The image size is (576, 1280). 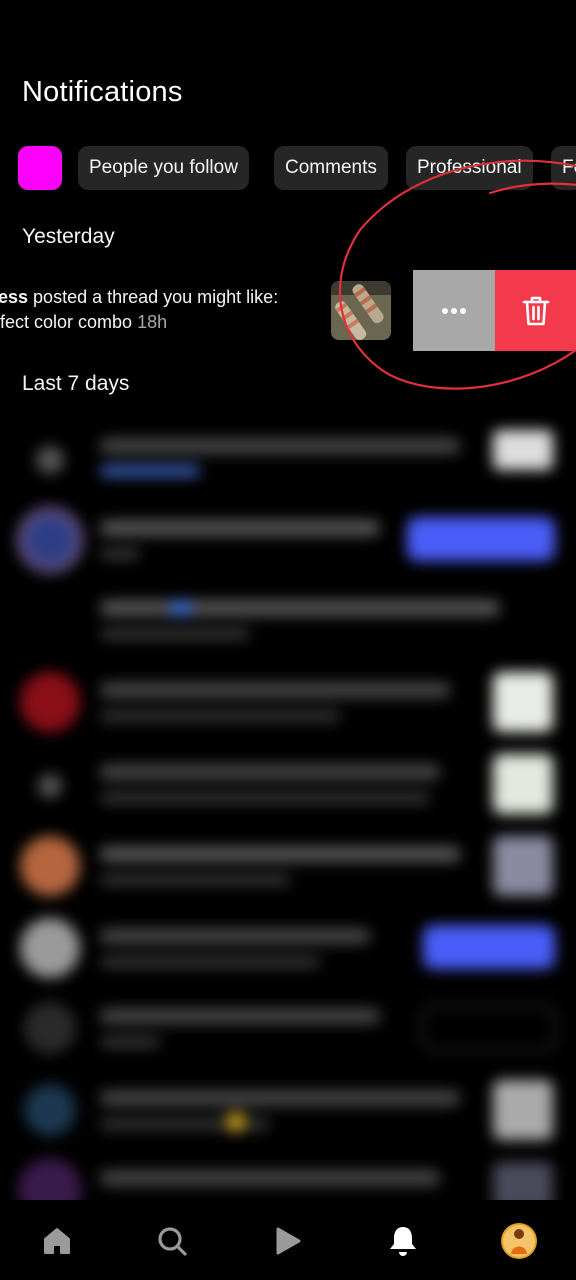 What do you see at coordinates (152, 322) in the screenshot?
I see `notification-time: 18h` at bounding box center [152, 322].